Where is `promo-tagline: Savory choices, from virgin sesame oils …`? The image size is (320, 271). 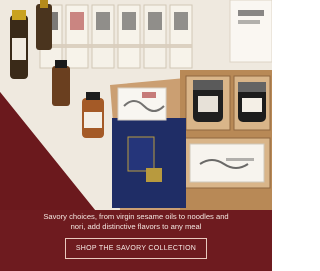 promo-tagline: Savory choices, from virgin sesame oils … is located at coordinates (136, 221).